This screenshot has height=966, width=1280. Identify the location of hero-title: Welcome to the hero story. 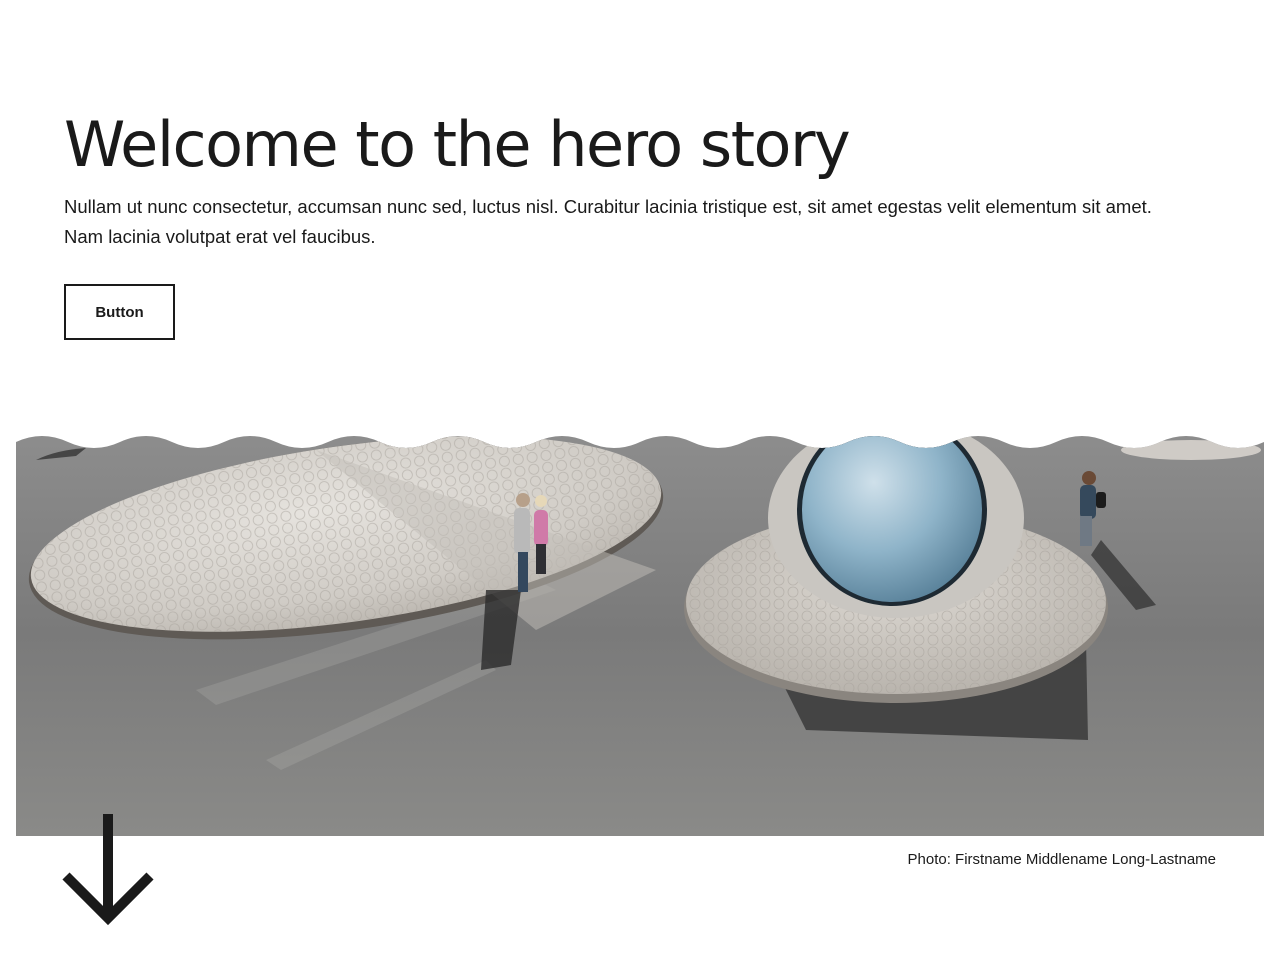
(457, 144).